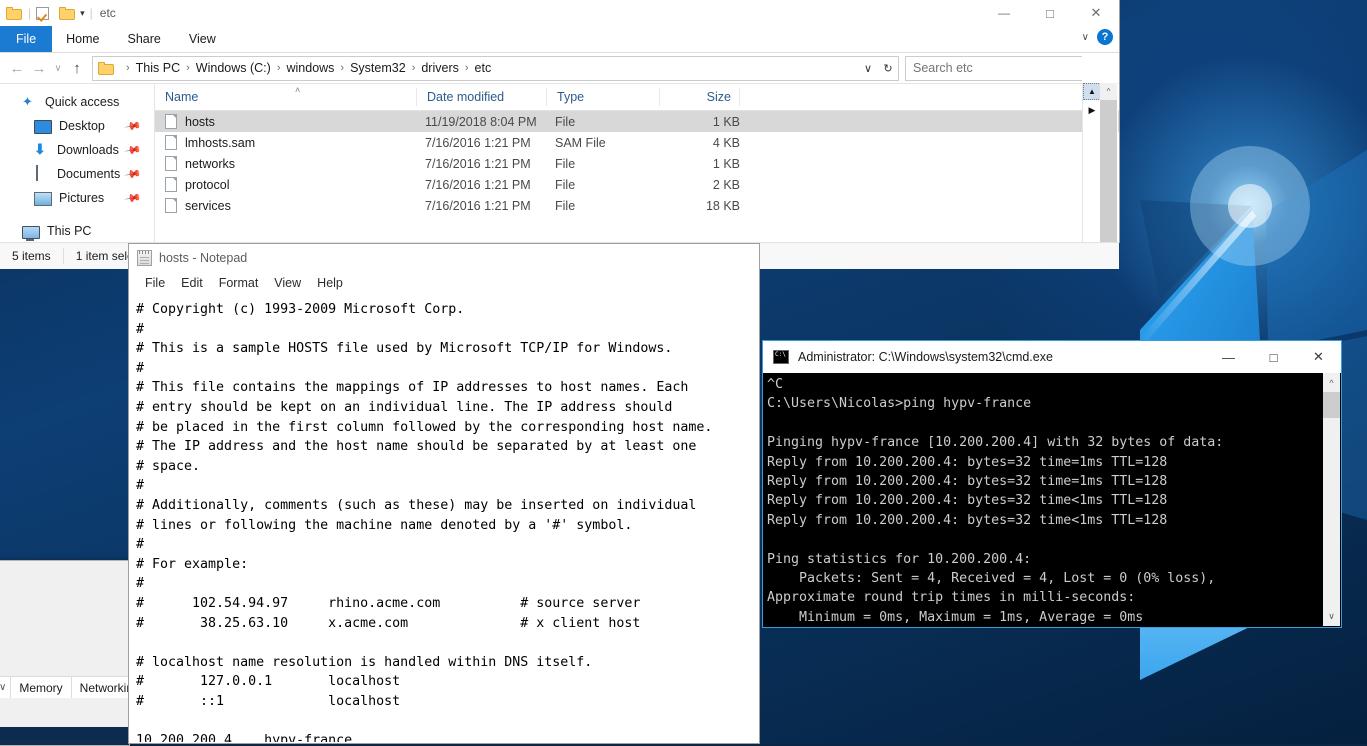 This screenshot has height=746, width=1367. Describe the element at coordinates (210, 163) in the screenshot. I see `file-name: networks` at that location.